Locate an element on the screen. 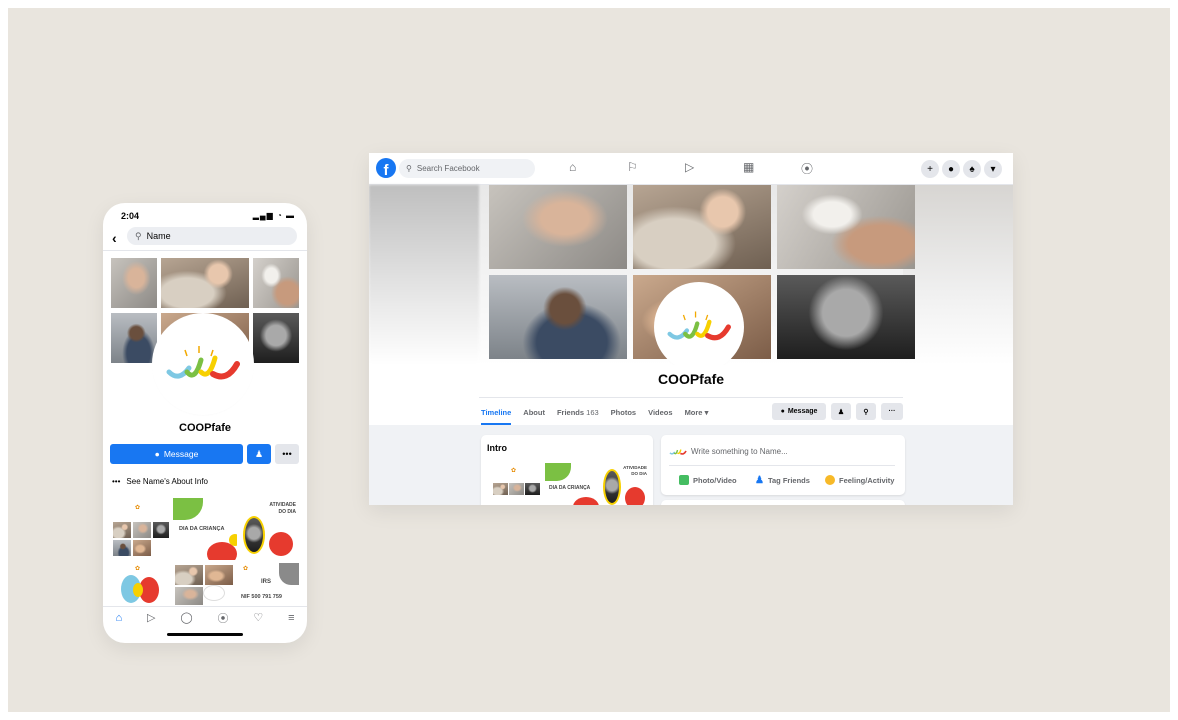 The height and width of the screenshot is (720, 1178). search-input: ⚲ Name is located at coordinates (212, 236).